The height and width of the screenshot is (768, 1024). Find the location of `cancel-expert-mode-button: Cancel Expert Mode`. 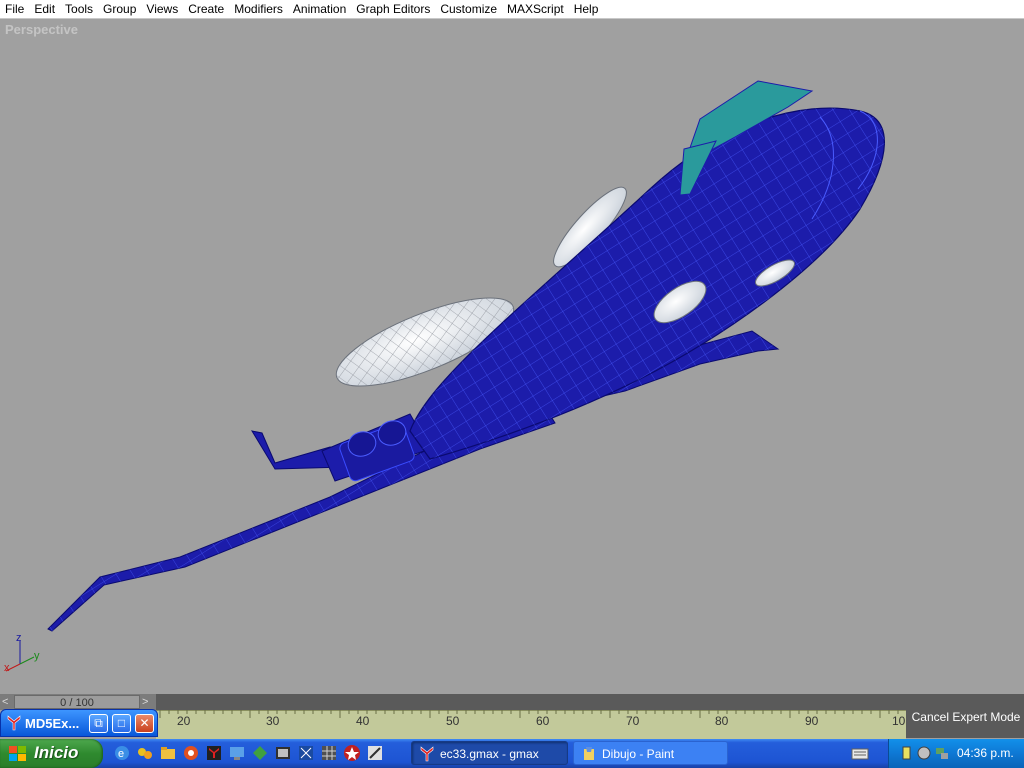

cancel-expert-mode-button: Cancel Expert Mode is located at coordinates (966, 717).